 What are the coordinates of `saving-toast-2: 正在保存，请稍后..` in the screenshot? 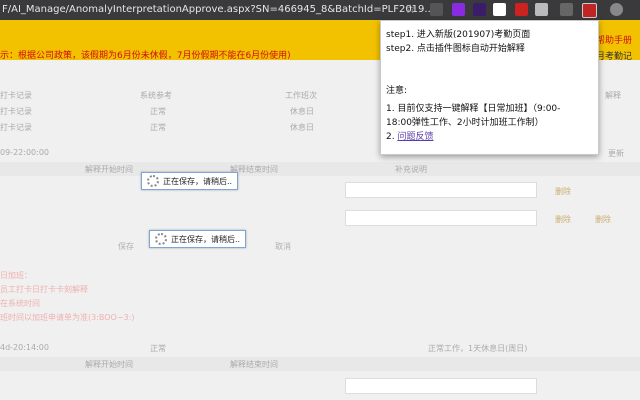 It's located at (198, 239).